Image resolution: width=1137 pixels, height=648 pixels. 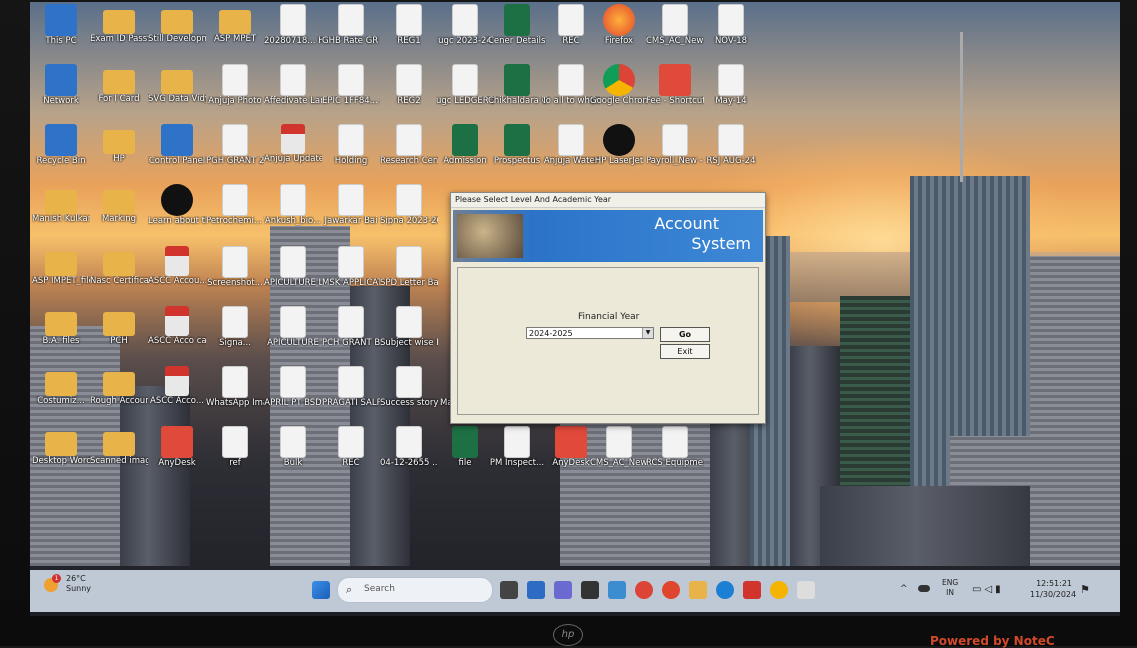 I want to click on desktop-icon: ugc 2023-24, so click(x=465, y=35).